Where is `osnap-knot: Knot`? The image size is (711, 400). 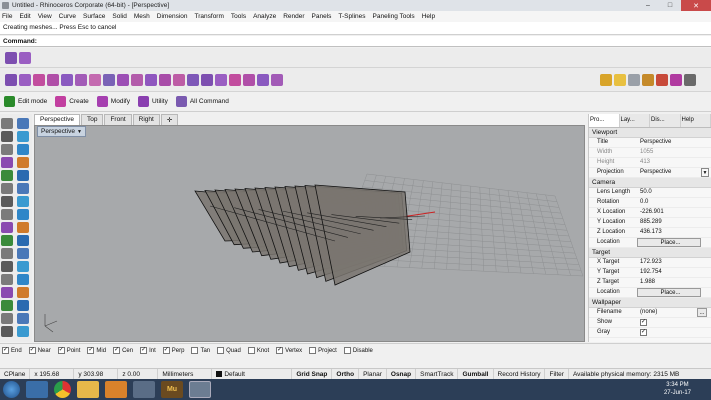 osnap-knot: Knot is located at coordinates (258, 350).